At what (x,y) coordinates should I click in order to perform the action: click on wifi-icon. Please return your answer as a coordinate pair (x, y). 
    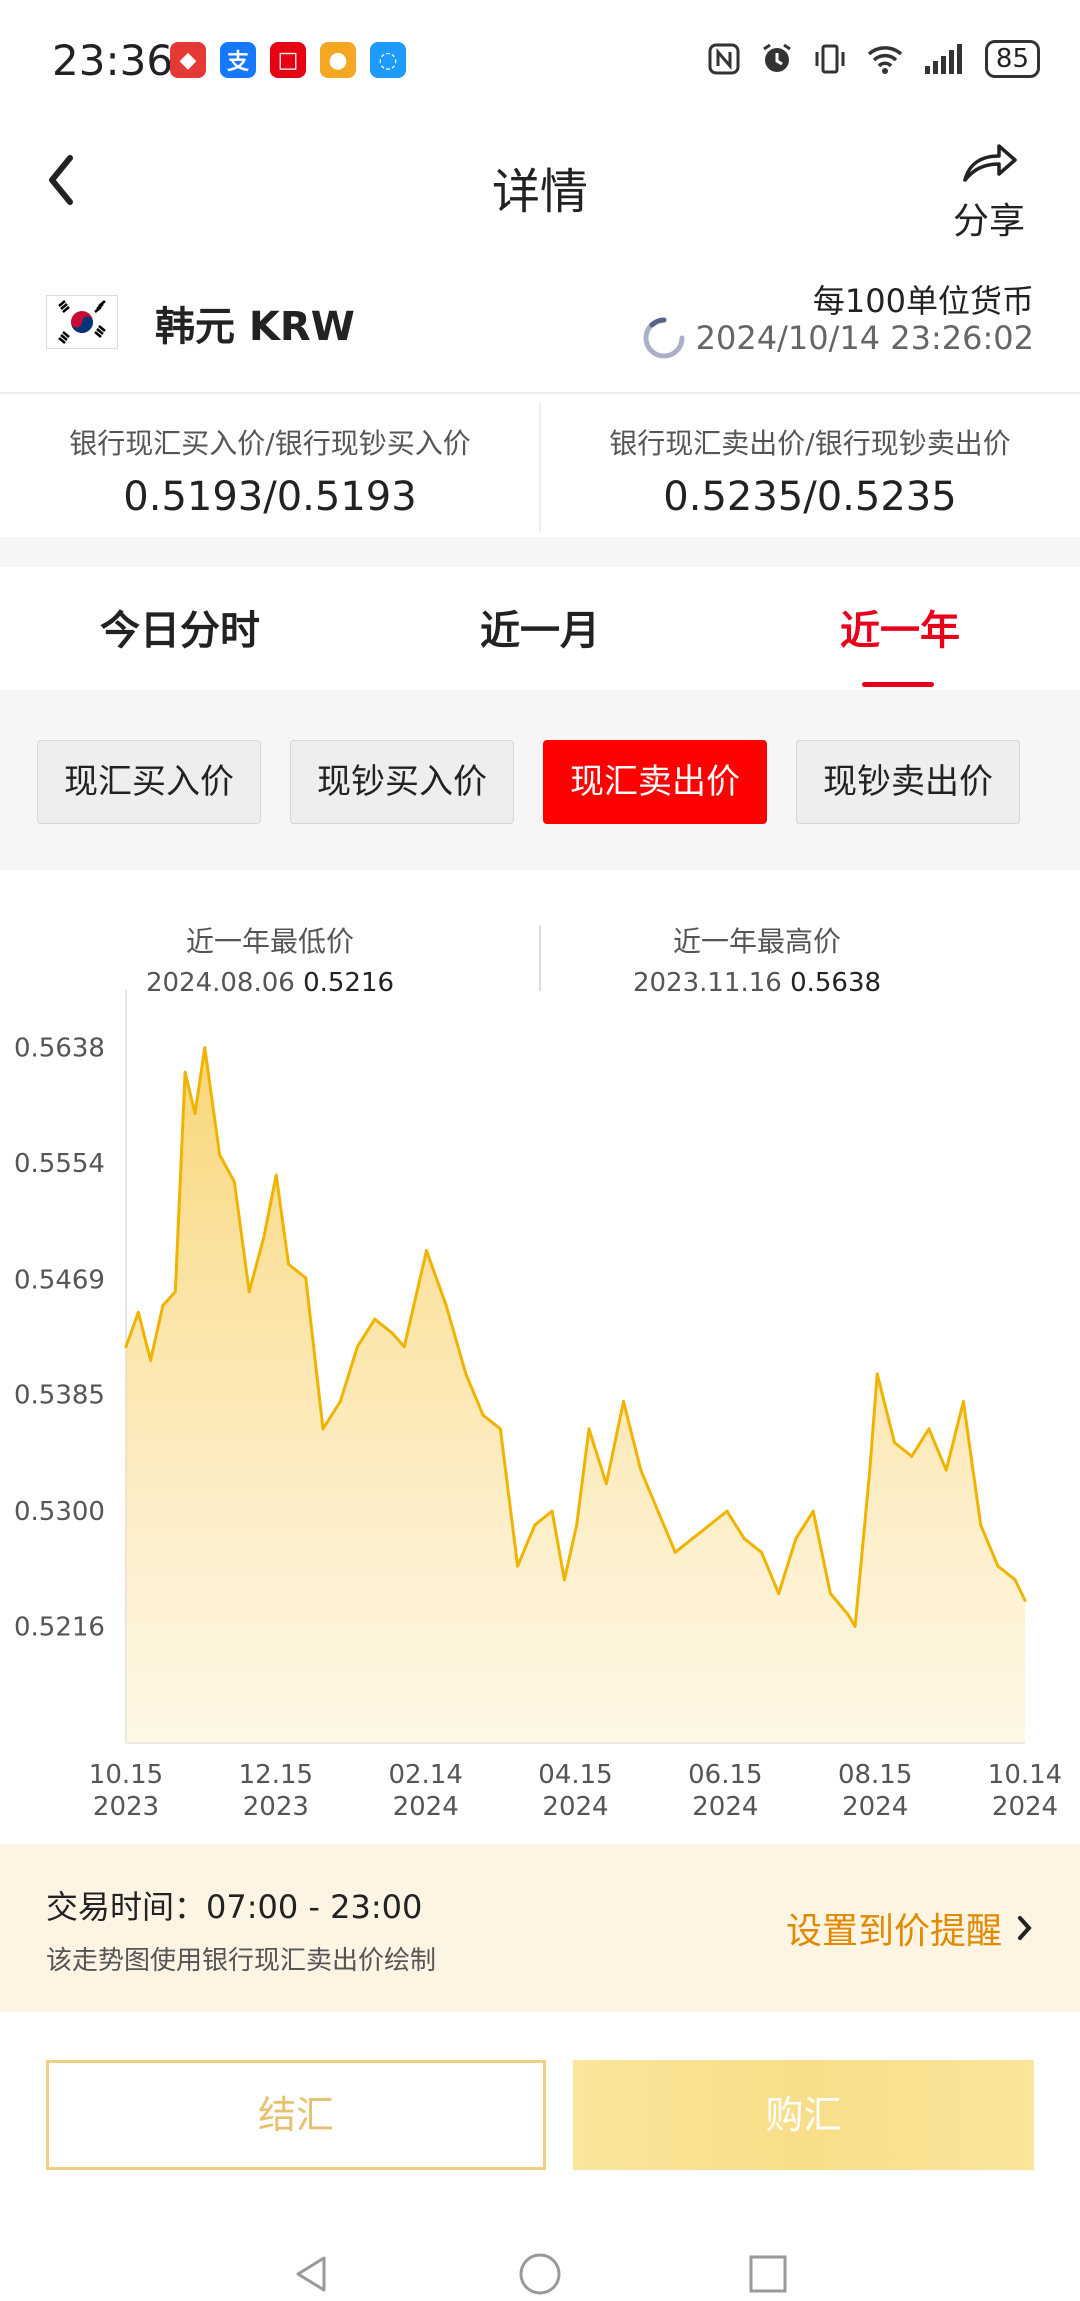
    Looking at the image, I should click on (885, 60).